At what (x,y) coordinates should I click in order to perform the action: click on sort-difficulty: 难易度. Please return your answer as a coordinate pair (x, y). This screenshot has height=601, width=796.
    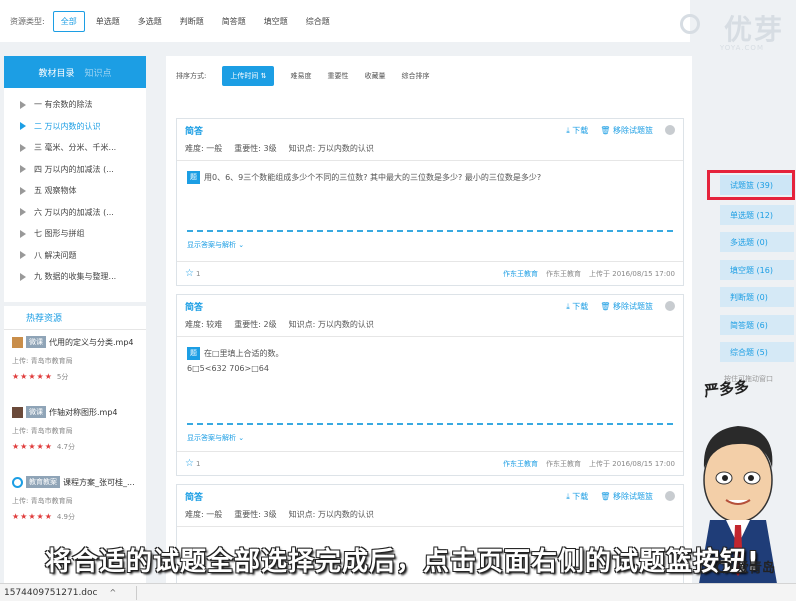
    Looking at the image, I should click on (300, 76).